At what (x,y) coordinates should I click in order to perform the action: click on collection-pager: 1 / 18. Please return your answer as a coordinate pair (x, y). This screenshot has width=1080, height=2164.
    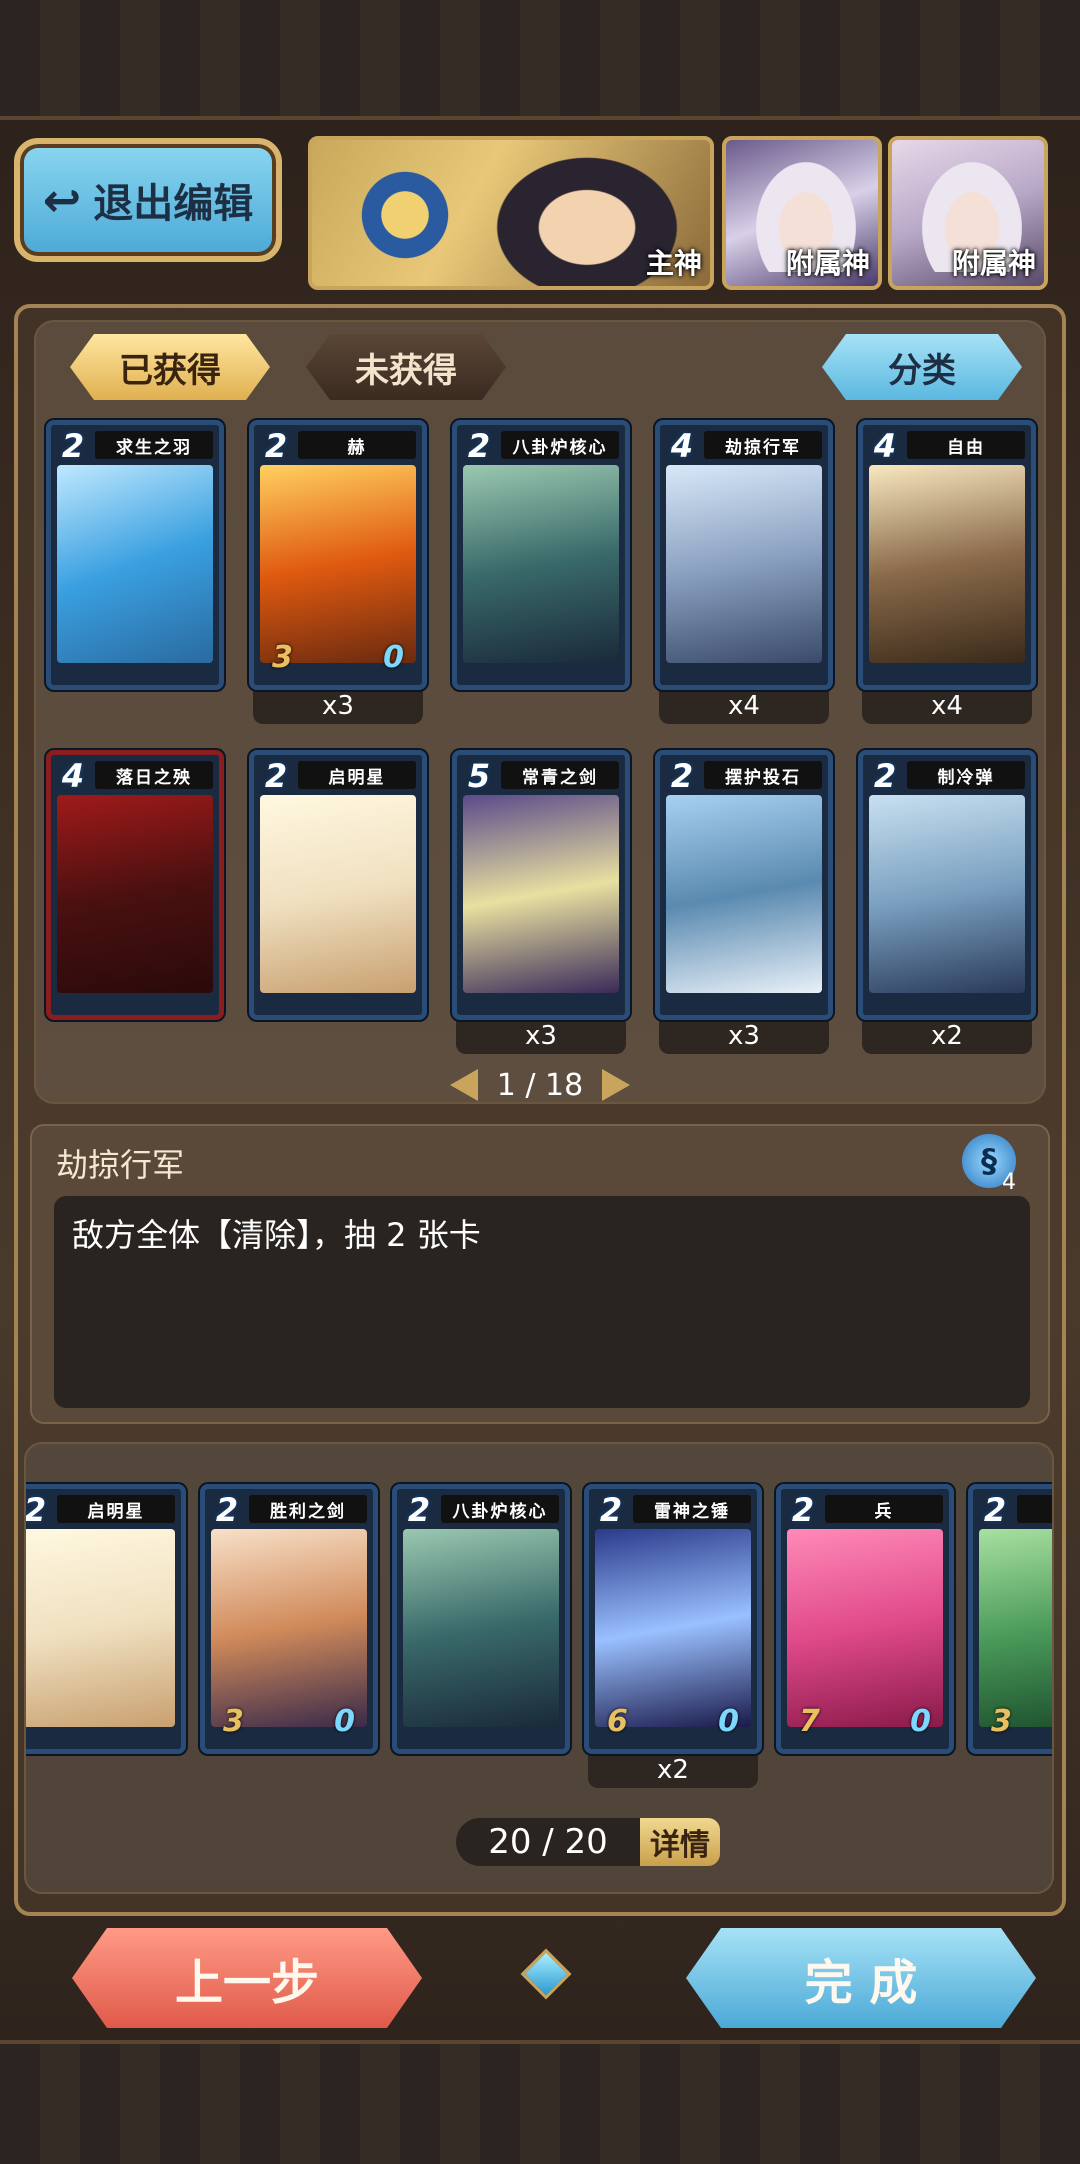
    Looking at the image, I should click on (540, 1085).